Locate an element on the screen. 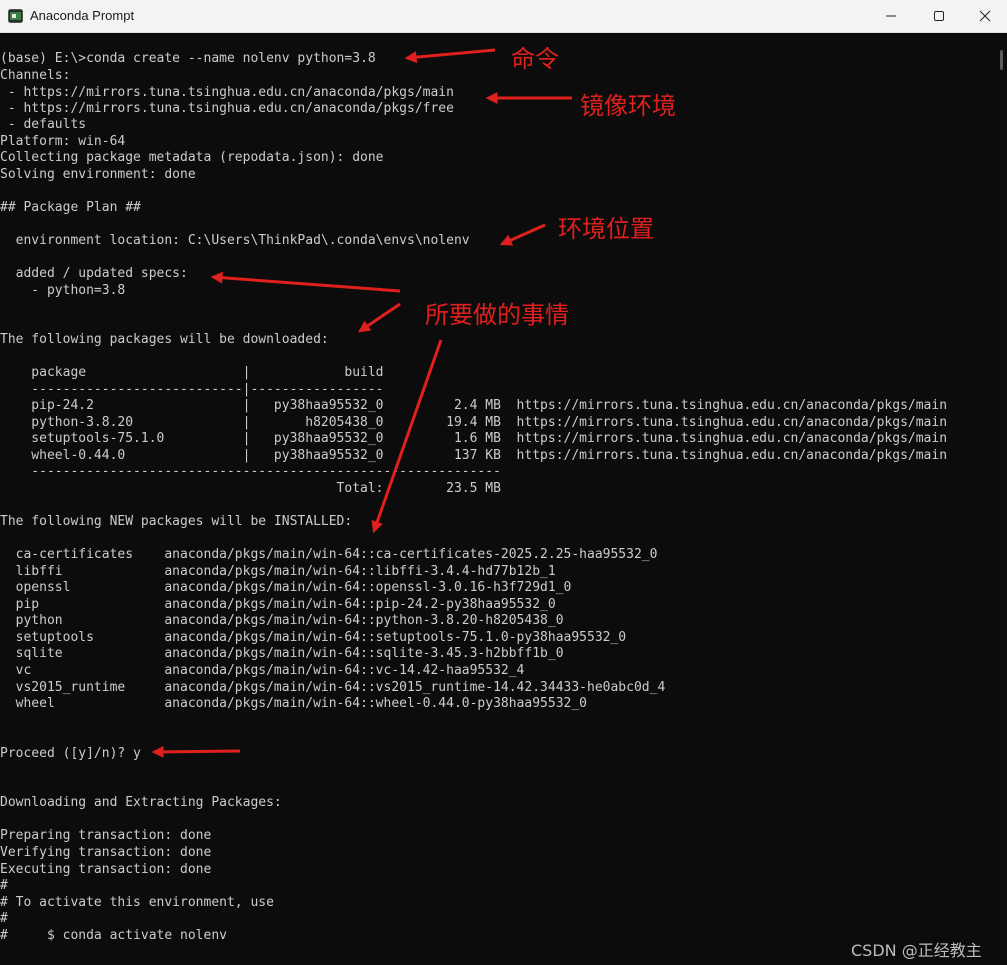  window-title: Anaconda Prompt is located at coordinates (82, 15).